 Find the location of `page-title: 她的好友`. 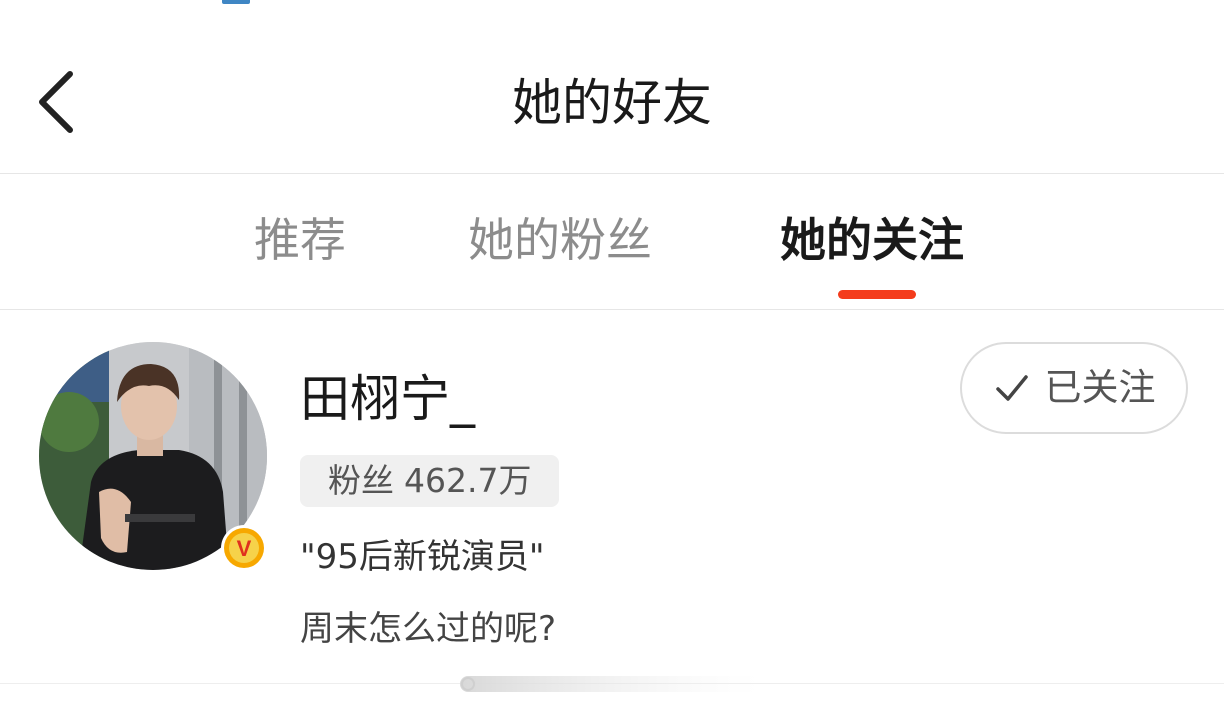

page-title: 她的好友 is located at coordinates (612, 103).